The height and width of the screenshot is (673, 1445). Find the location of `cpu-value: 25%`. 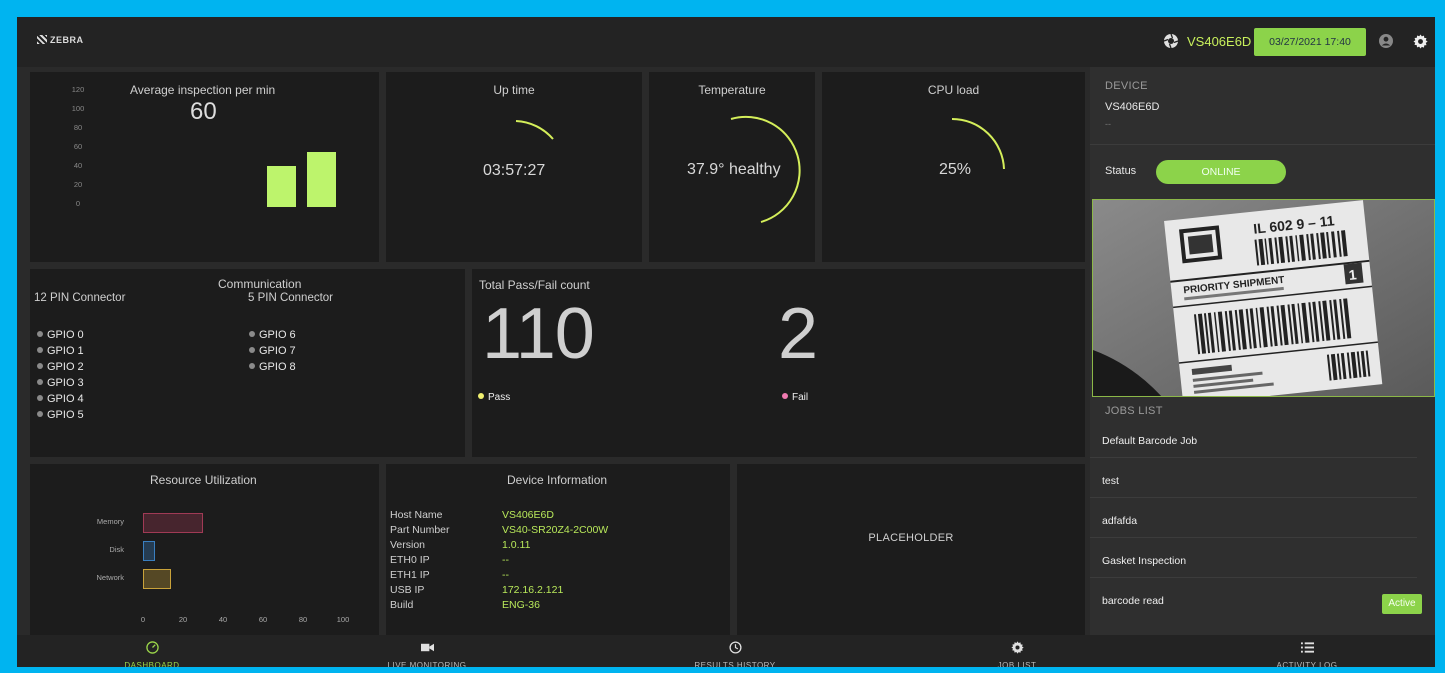

cpu-value: 25% is located at coordinates (955, 169).